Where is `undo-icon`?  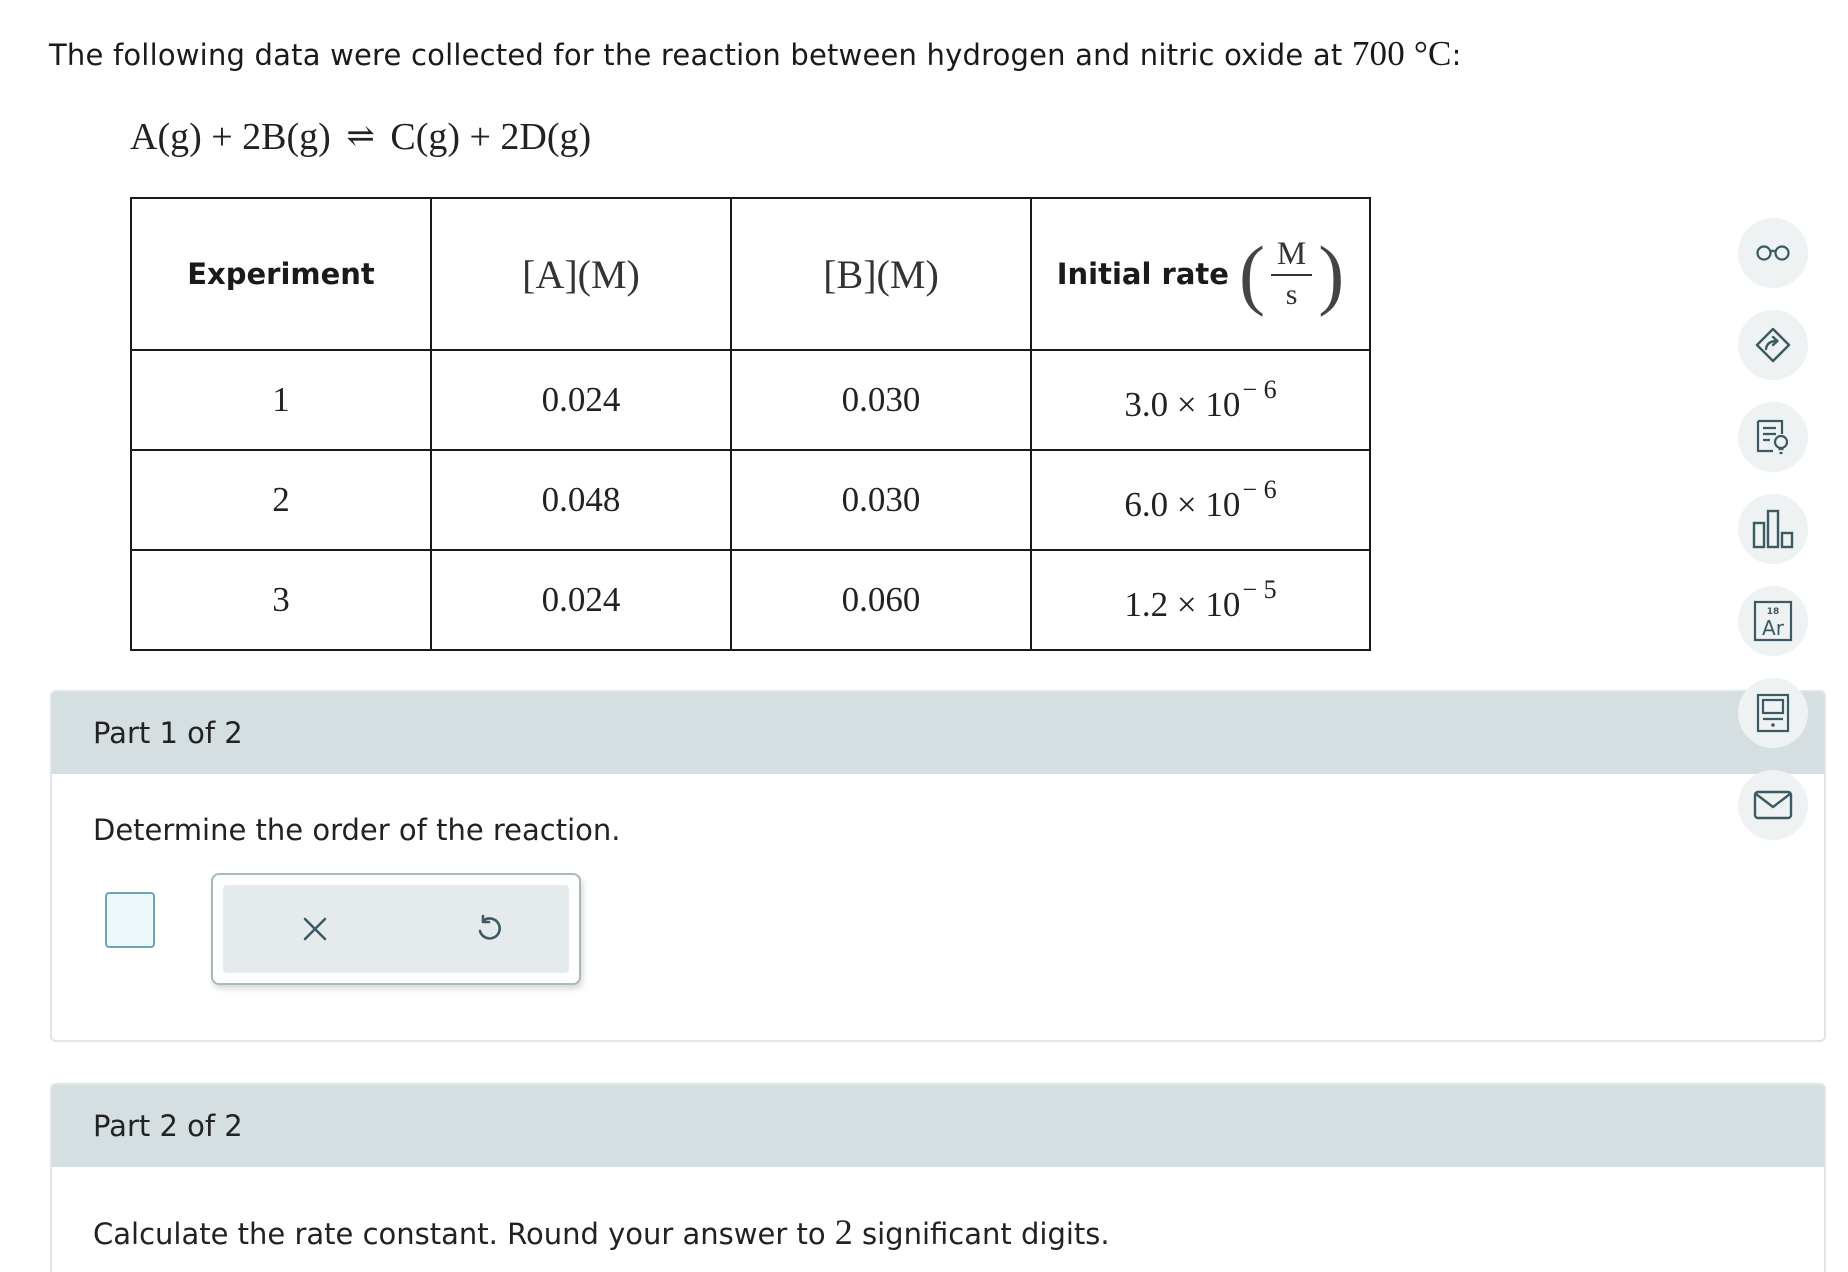
undo-icon is located at coordinates (489, 927).